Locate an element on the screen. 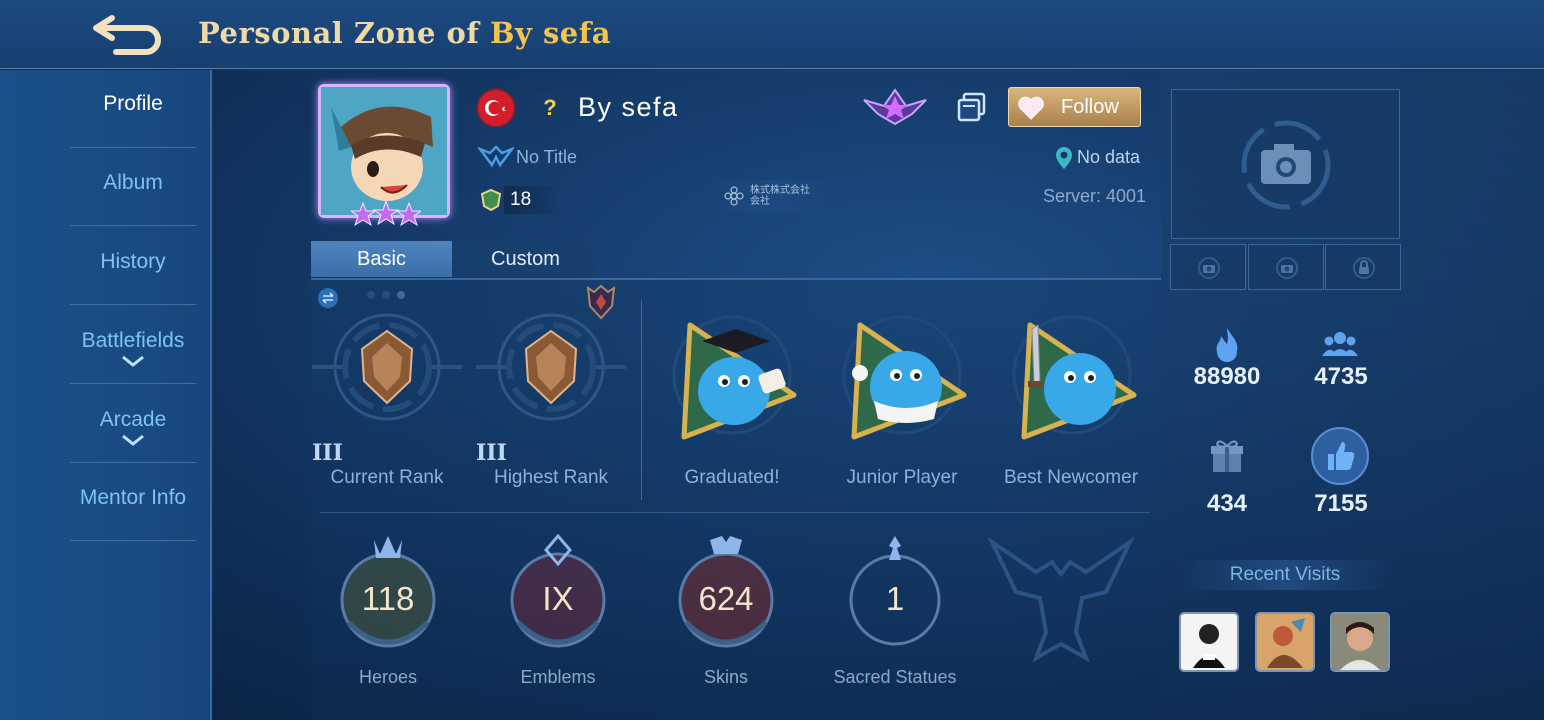  cards-icon is located at coordinates (972, 107).